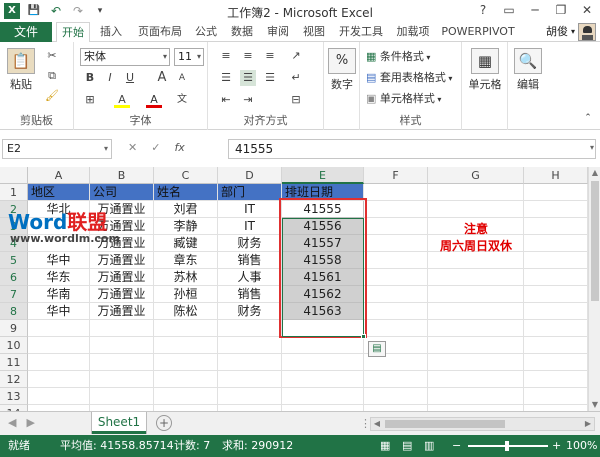  What do you see at coordinates (476, 175) in the screenshot?
I see `column-header-g: G` at bounding box center [476, 175].